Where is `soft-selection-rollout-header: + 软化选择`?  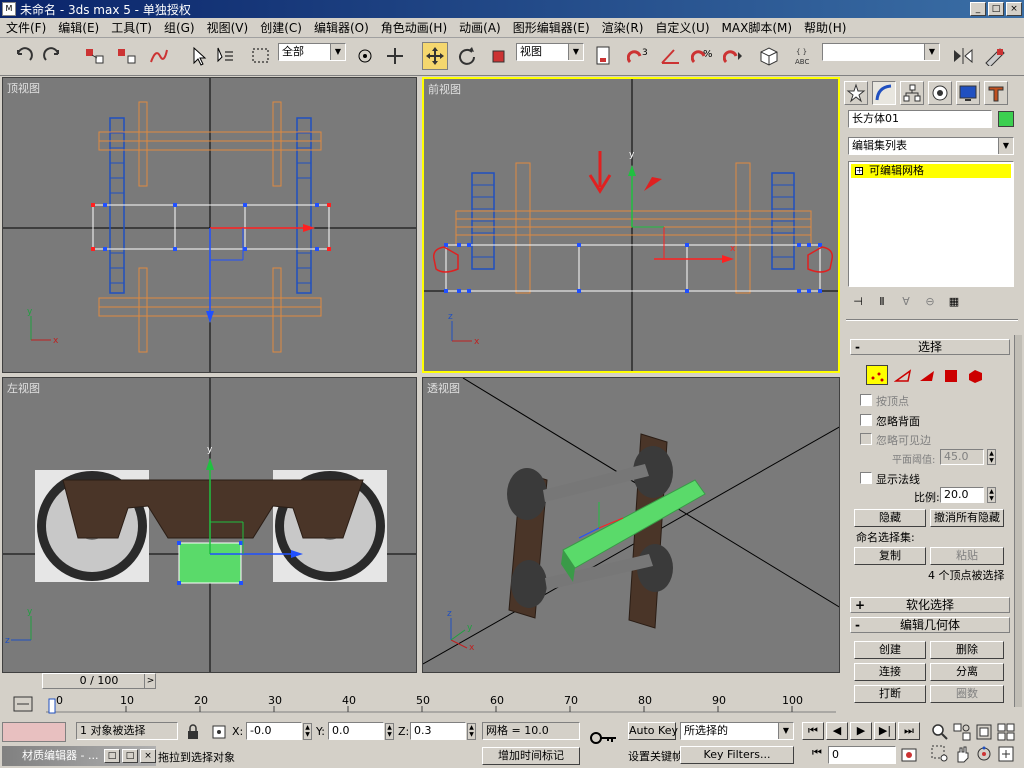
soft-selection-rollout-header: + 软化选择 is located at coordinates (930, 605).